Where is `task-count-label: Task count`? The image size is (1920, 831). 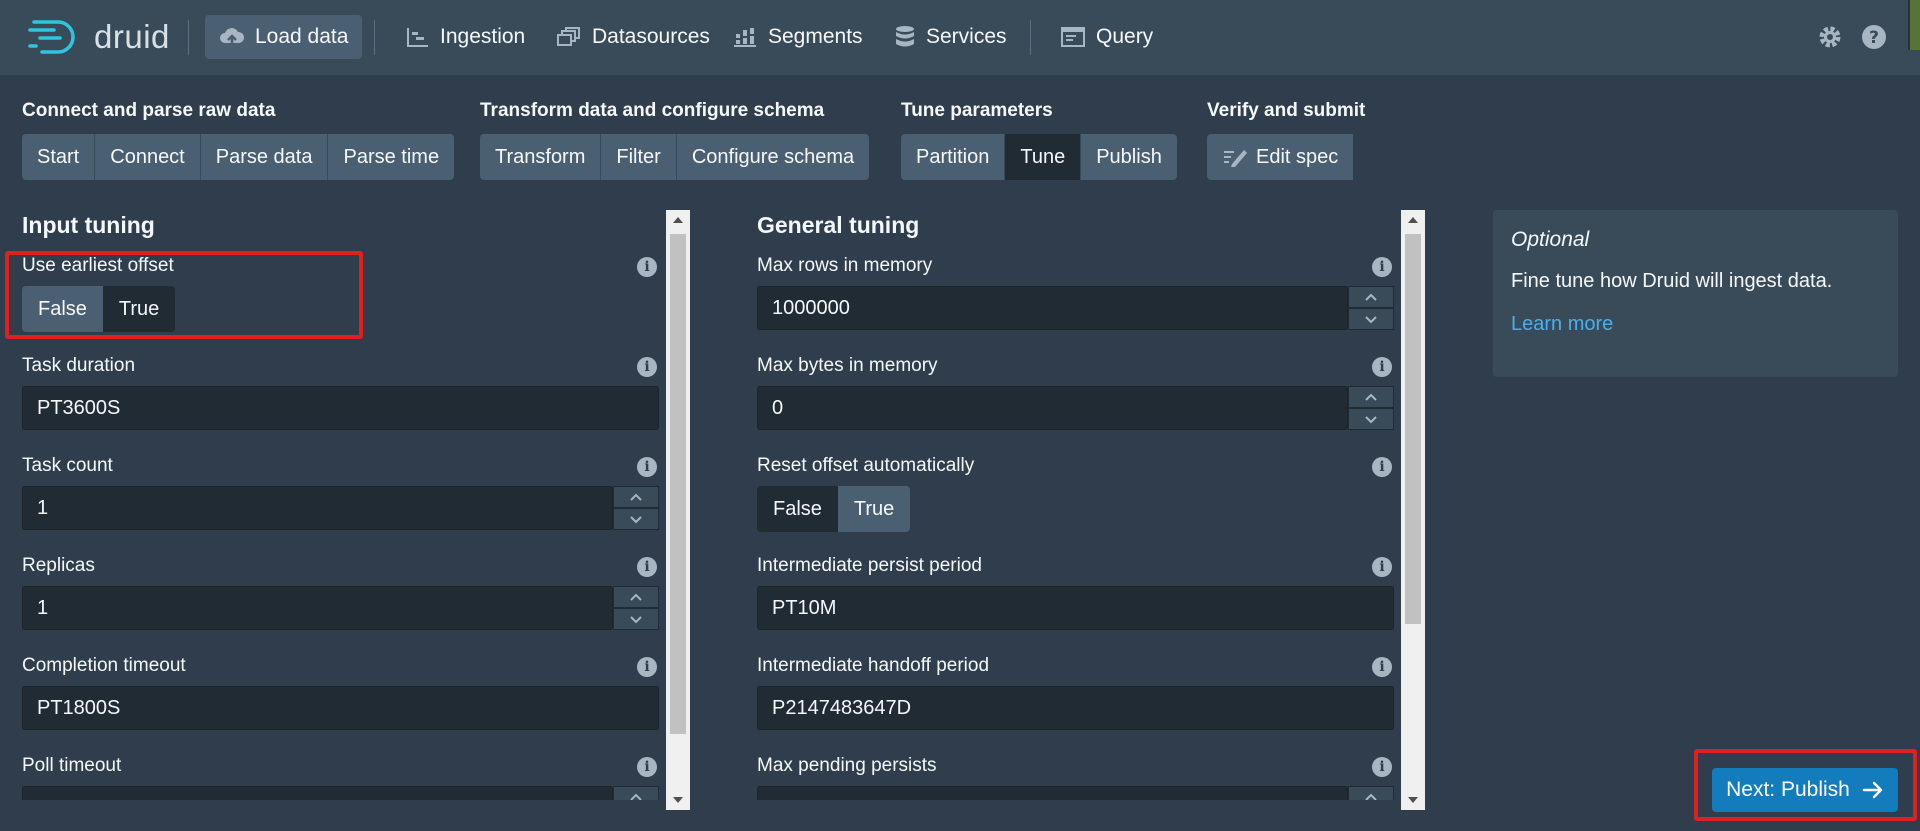 task-count-label: Task count is located at coordinates (67, 465).